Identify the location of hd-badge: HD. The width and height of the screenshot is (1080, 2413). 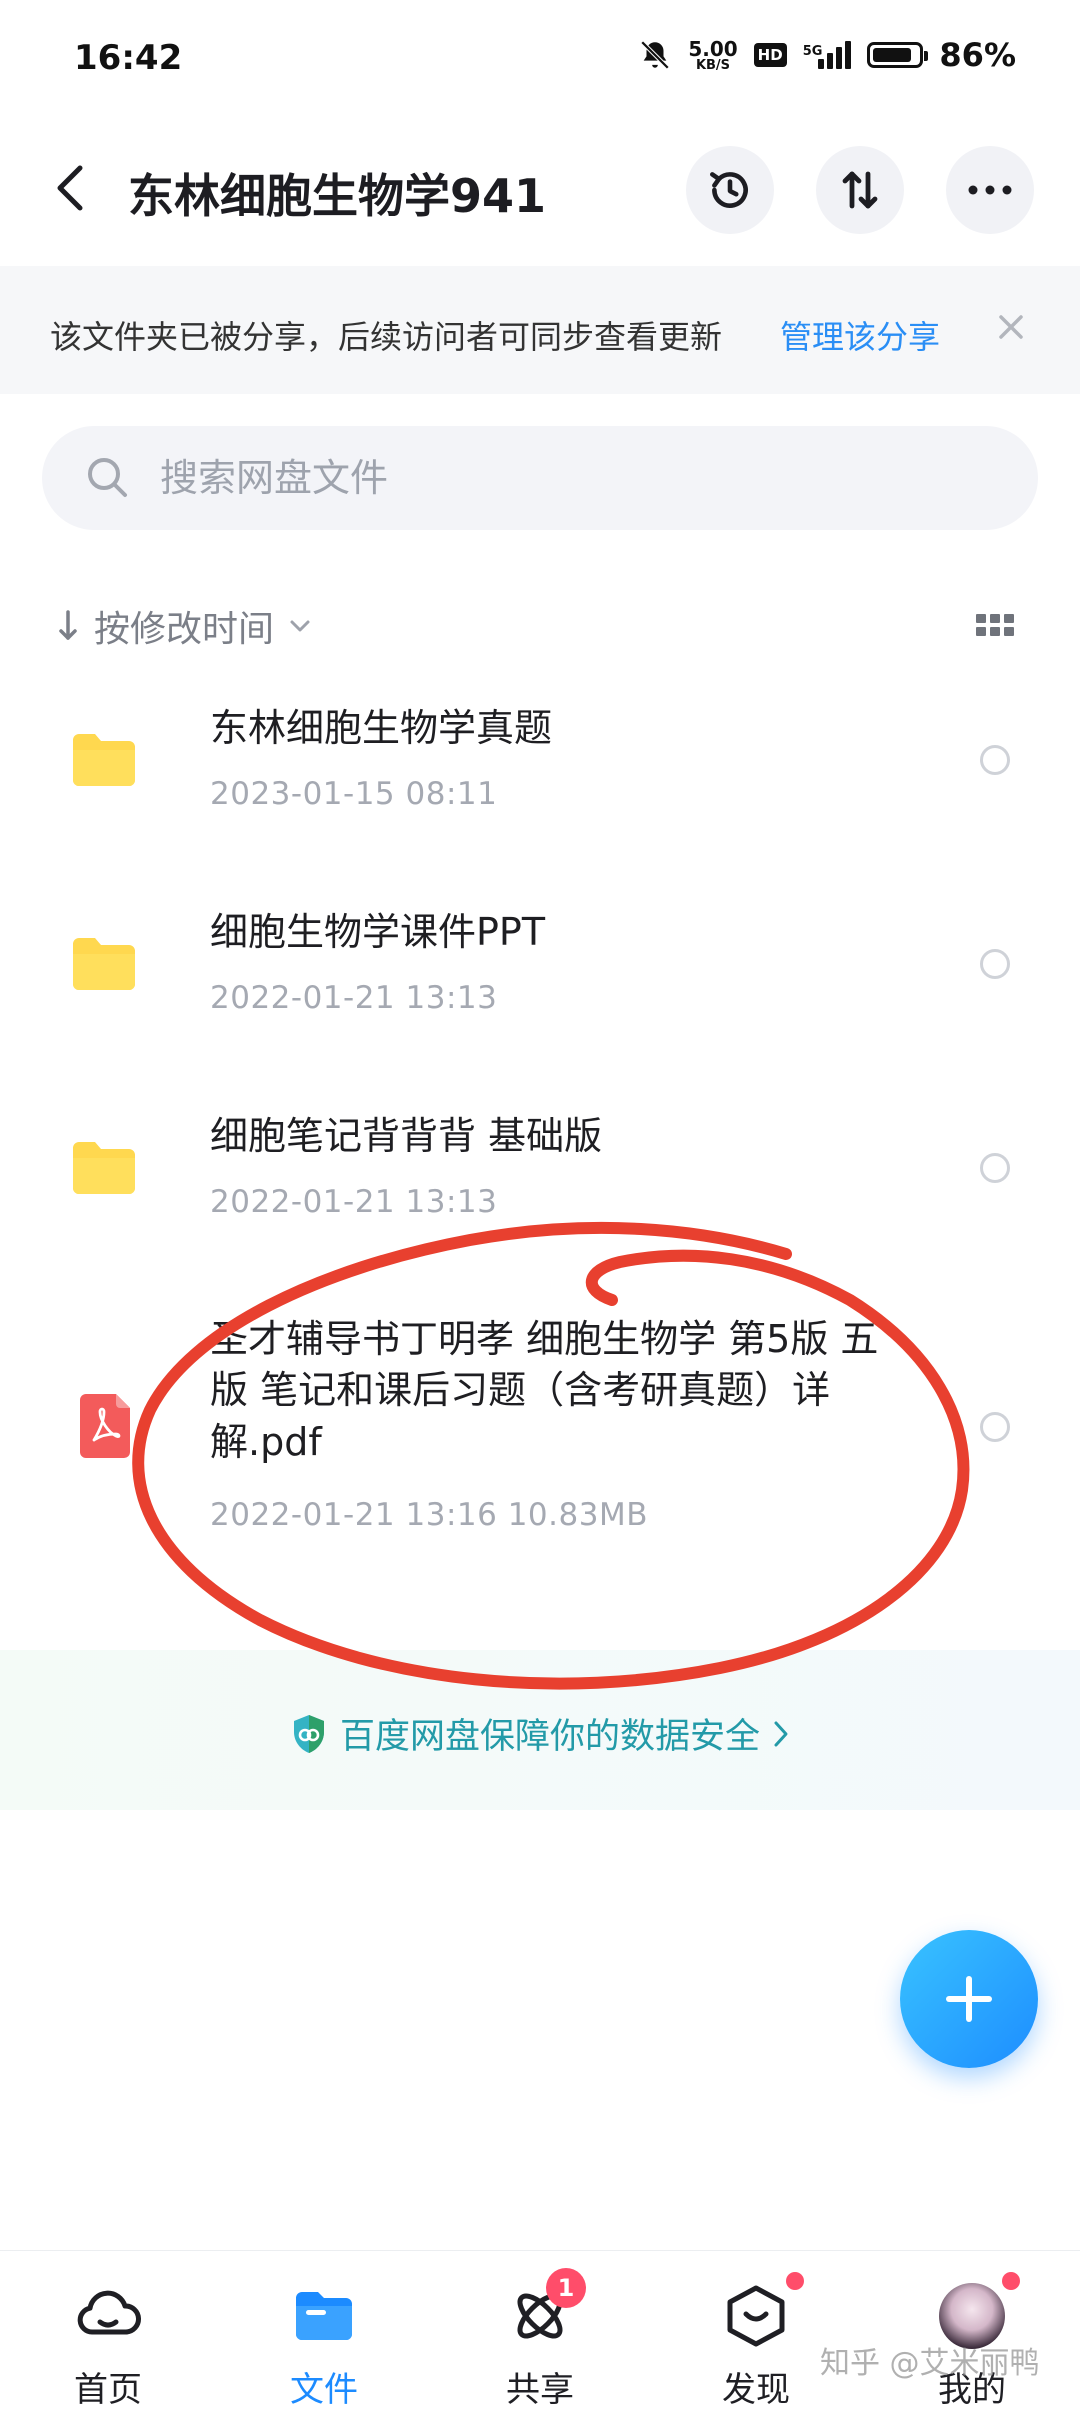
(770, 55).